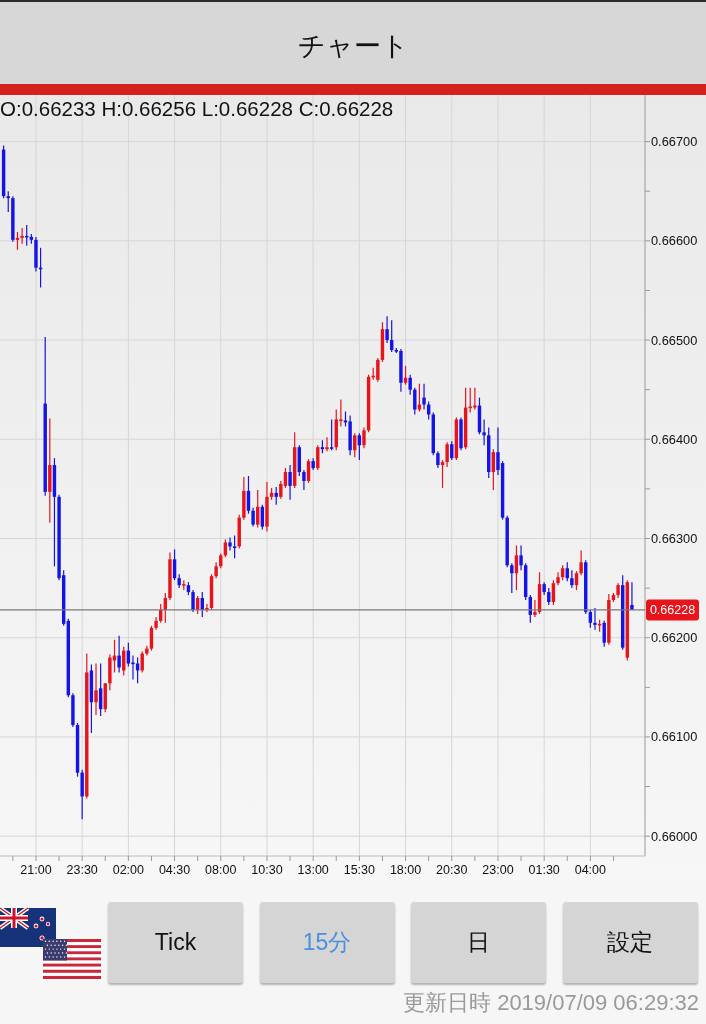  I want to click on time-axis-label: 08:00, so click(221, 870).